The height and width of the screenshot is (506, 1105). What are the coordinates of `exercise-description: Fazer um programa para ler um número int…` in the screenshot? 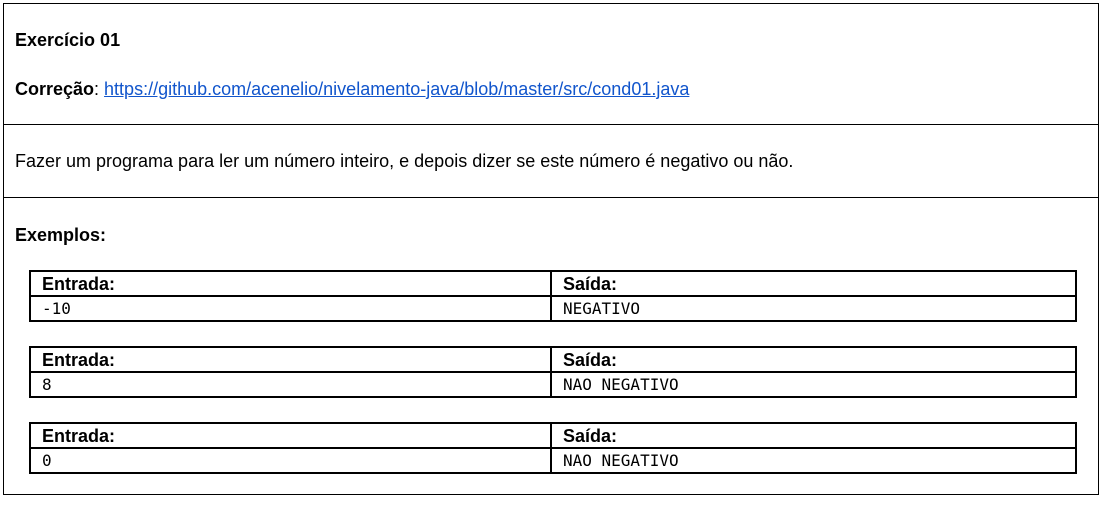 It's located at (404, 161).